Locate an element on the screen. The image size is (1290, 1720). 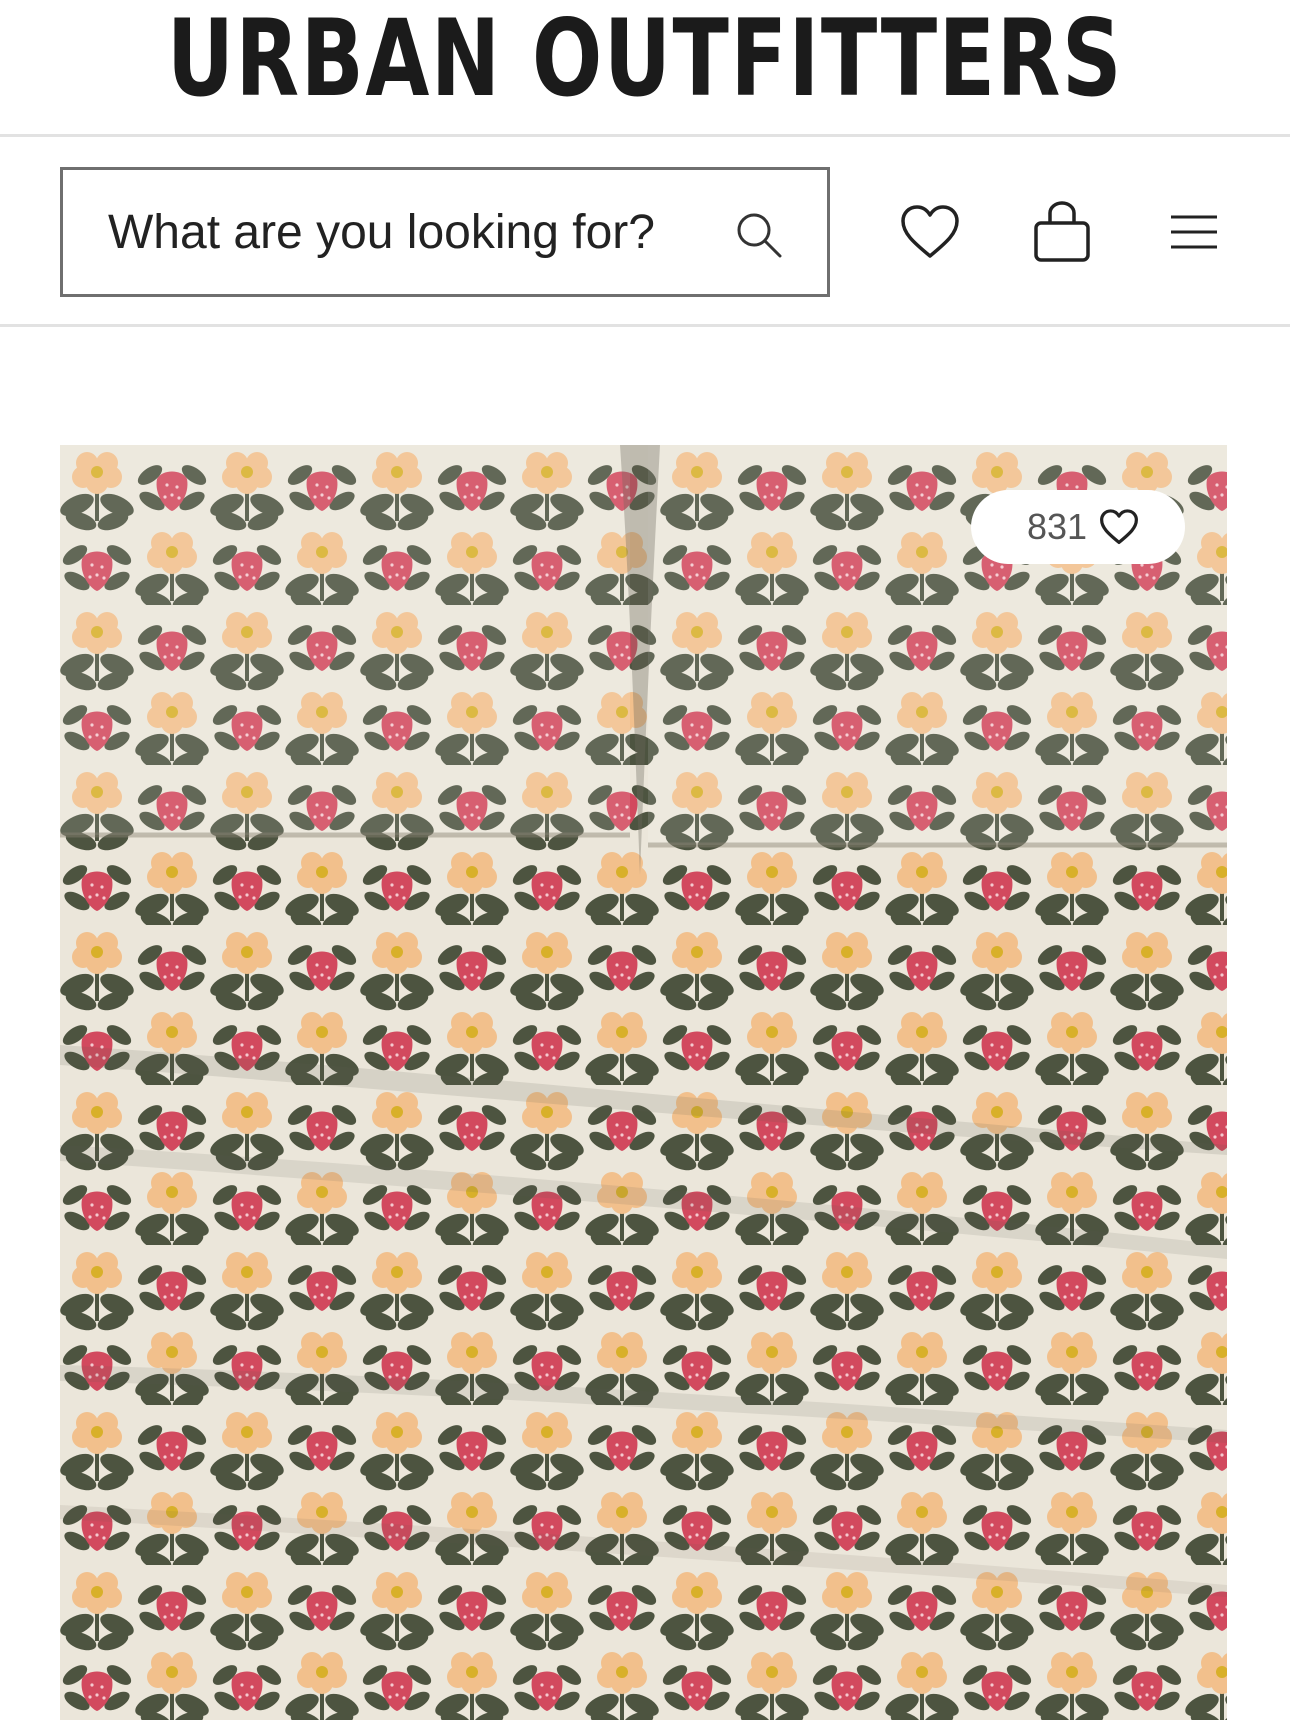
search-toolbar is located at coordinates (645, 232).